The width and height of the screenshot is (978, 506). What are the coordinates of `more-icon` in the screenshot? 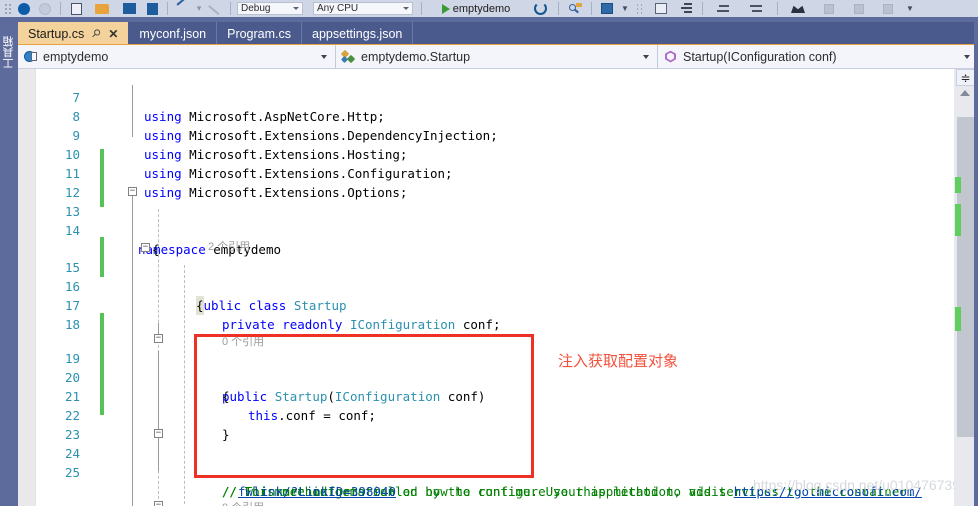 It's located at (640, 8).